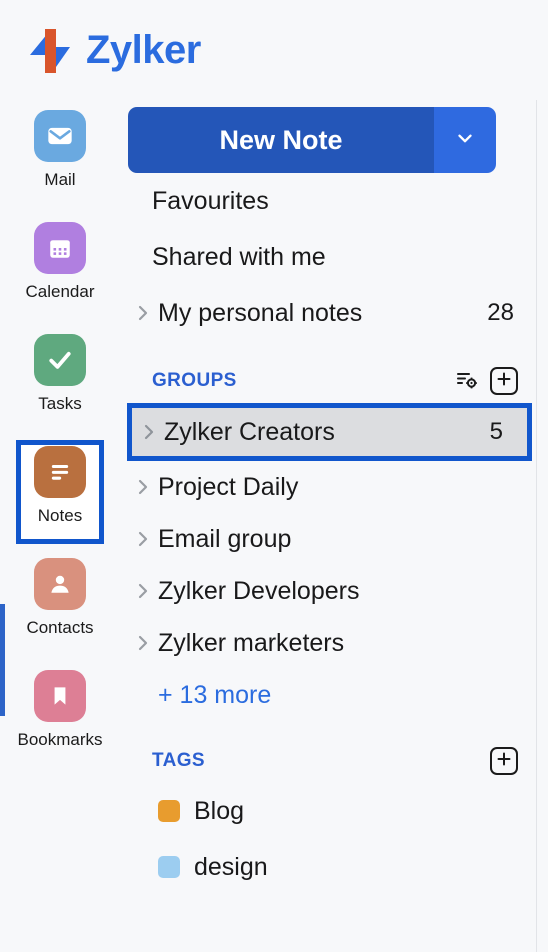 Image resolution: width=548 pixels, height=952 pixels. I want to click on contact-icon, so click(60, 584).